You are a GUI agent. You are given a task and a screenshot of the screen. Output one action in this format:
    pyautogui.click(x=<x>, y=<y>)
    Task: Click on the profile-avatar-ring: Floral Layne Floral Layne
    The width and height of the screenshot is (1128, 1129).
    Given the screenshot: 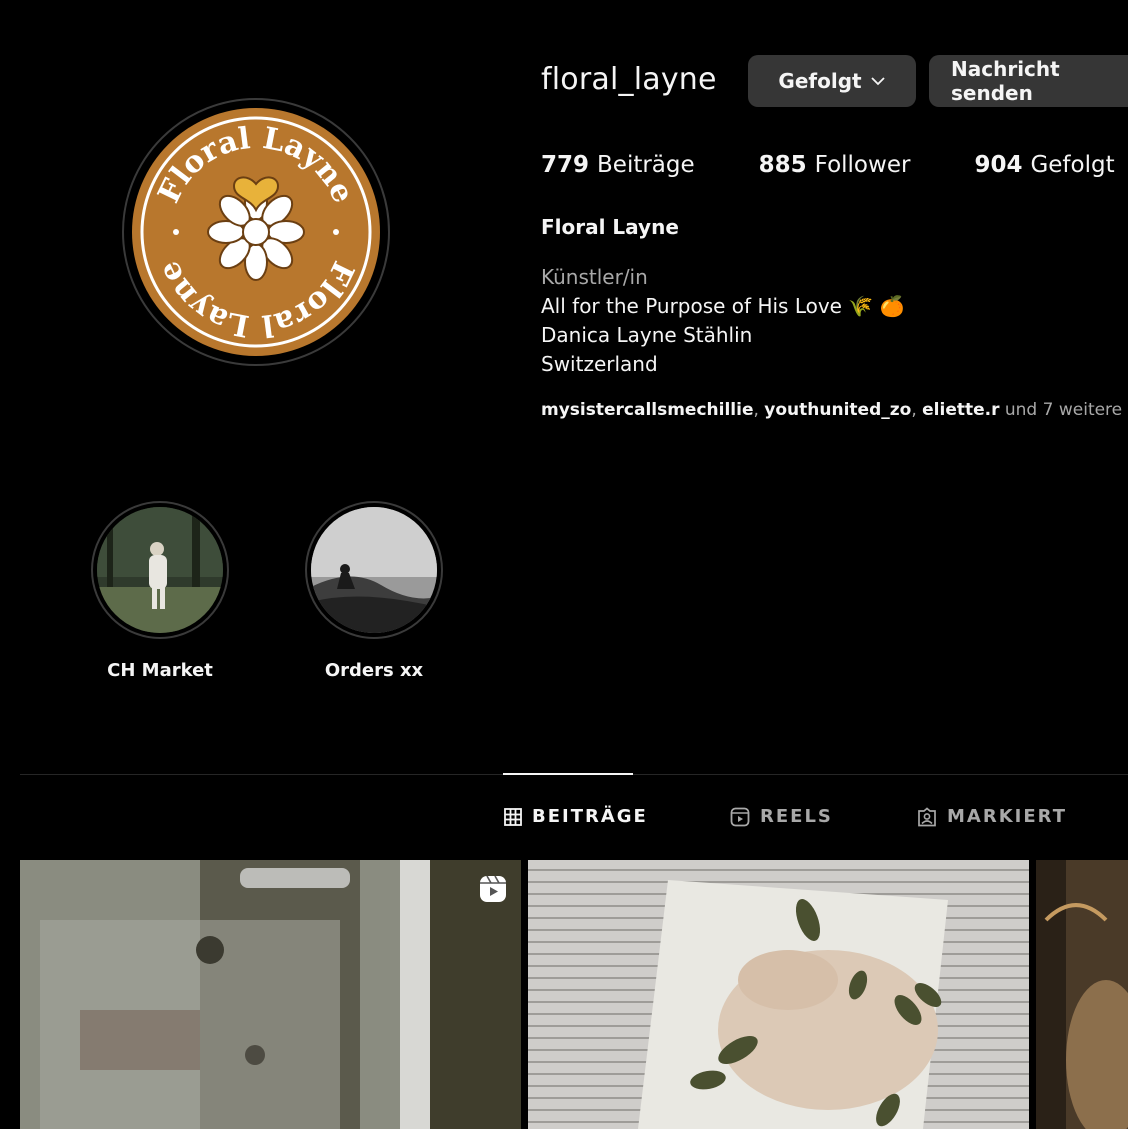 What is the action you would take?
    pyautogui.click(x=256, y=232)
    